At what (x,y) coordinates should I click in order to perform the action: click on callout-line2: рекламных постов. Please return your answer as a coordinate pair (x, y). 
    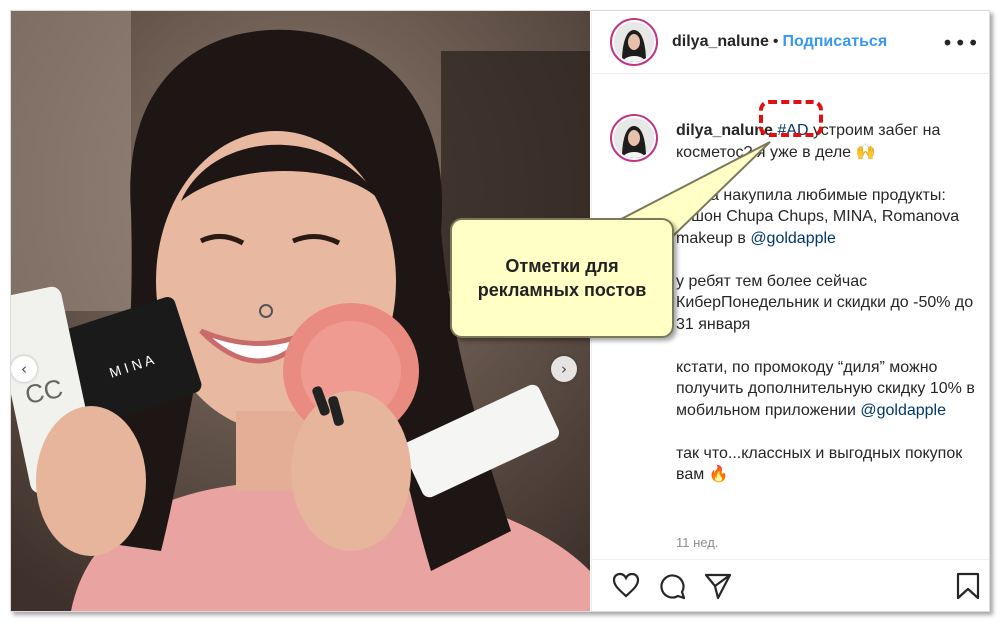
    Looking at the image, I should click on (562, 290).